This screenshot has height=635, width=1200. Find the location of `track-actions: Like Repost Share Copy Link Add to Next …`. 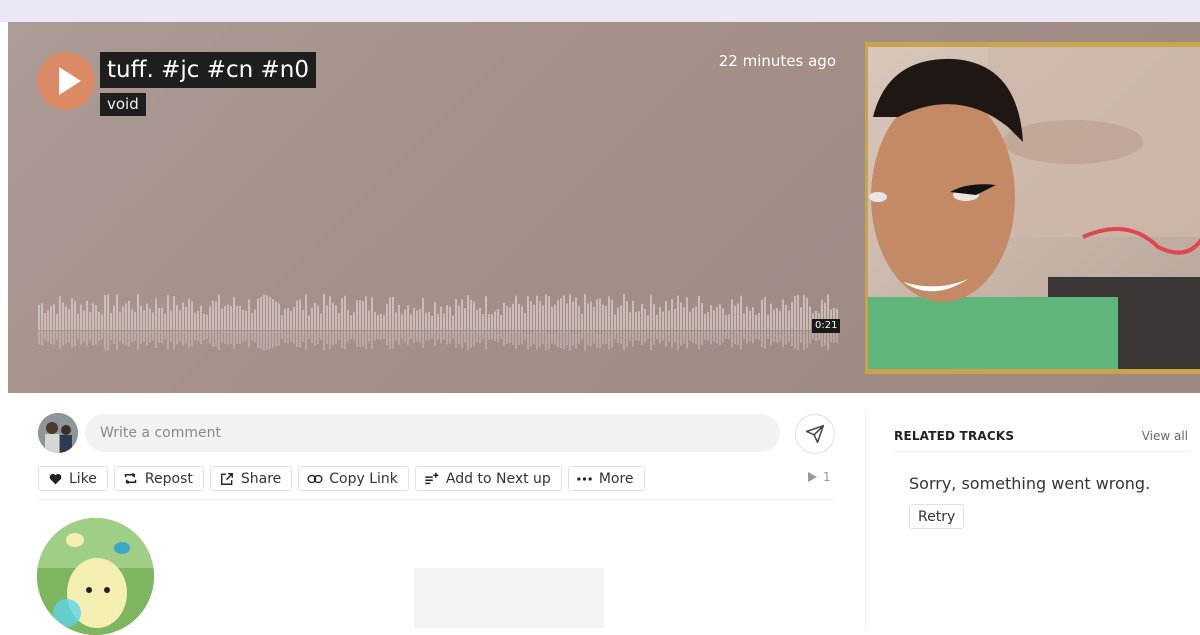

track-actions: Like Repost Share Copy Link Add to Next … is located at coordinates (341, 478).